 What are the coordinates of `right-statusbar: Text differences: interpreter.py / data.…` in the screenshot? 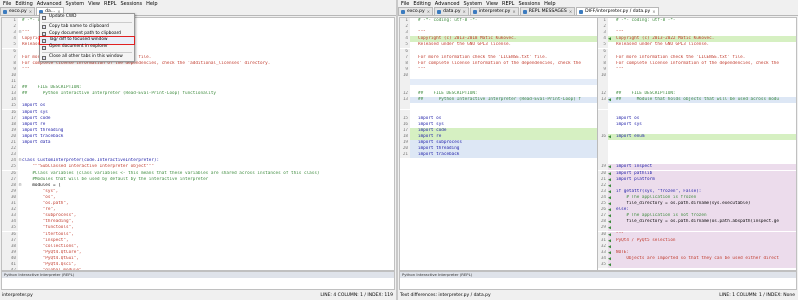 It's located at (598, 295).